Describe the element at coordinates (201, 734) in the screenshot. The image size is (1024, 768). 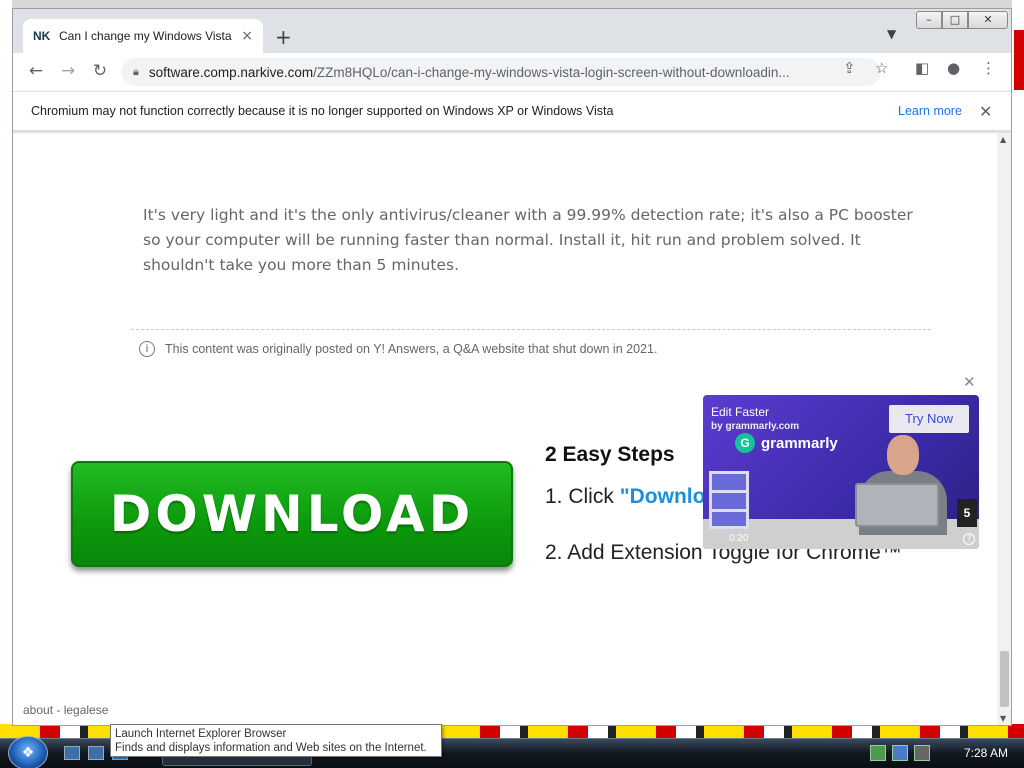
I see `tooltip-title: Launch Internet Explorer Browser` at that location.